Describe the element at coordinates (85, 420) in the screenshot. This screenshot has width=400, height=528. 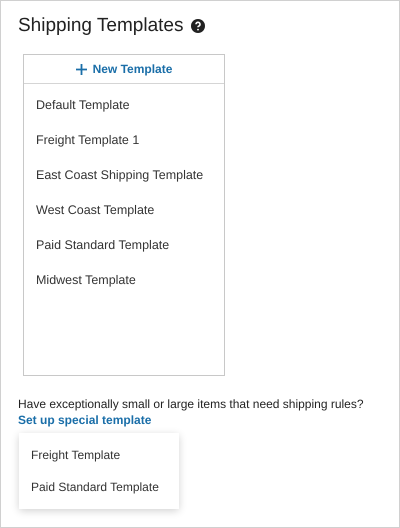
I see `special-template-link: Set up special template` at that location.